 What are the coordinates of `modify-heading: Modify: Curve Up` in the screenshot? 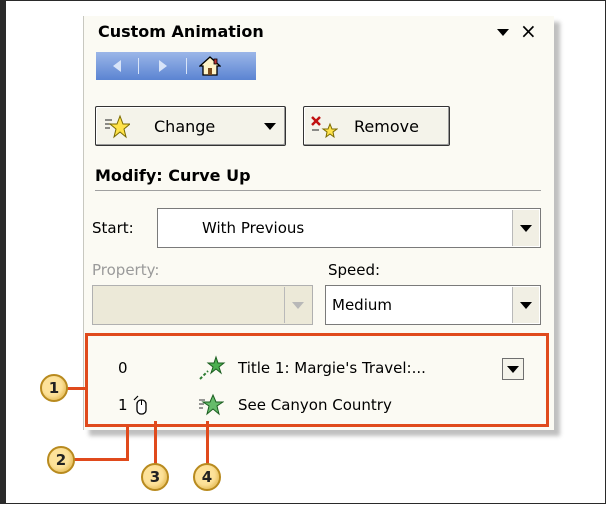 It's located at (173, 175).